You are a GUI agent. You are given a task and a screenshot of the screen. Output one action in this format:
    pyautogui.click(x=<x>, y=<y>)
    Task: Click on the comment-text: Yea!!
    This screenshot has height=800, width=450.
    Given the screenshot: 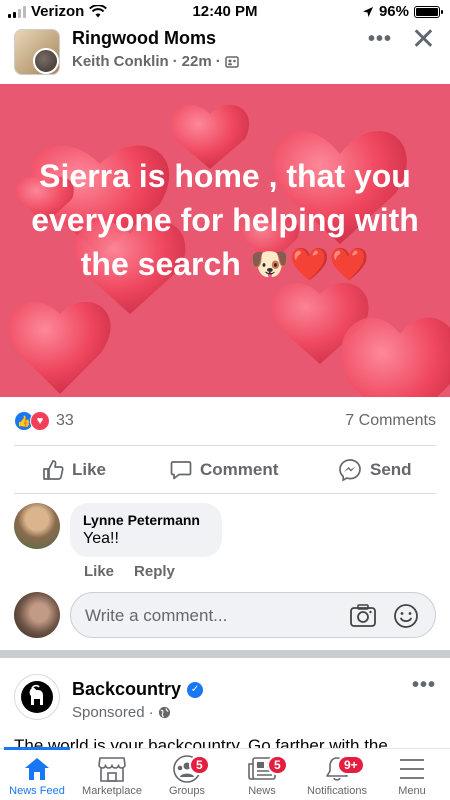 What is the action you would take?
    pyautogui.click(x=101, y=538)
    